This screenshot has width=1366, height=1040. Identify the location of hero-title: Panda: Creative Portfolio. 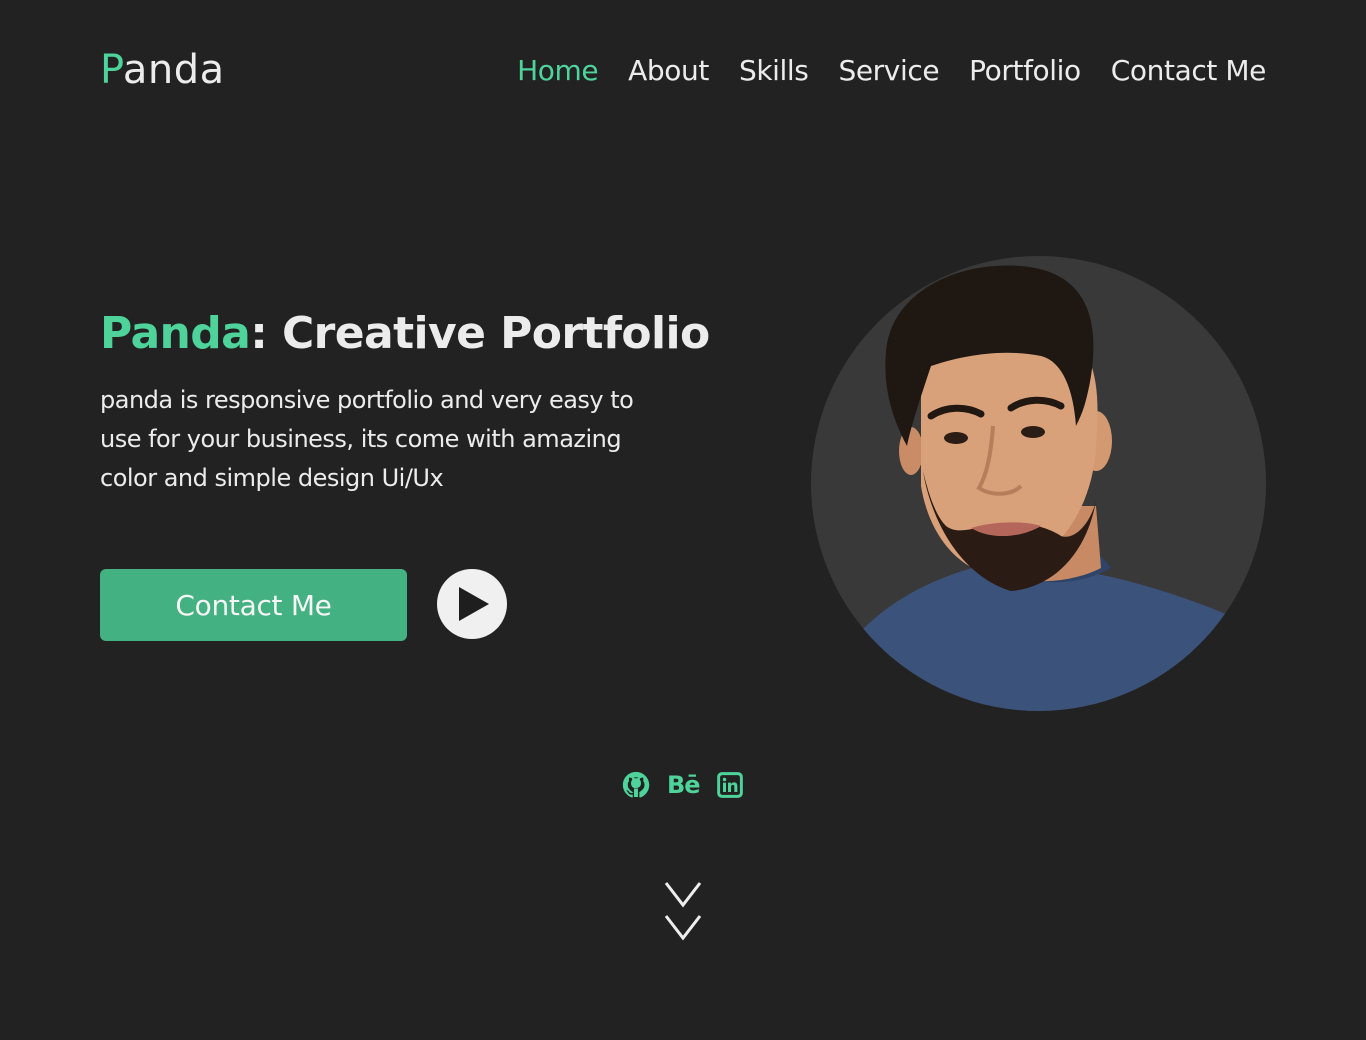
(405, 334).